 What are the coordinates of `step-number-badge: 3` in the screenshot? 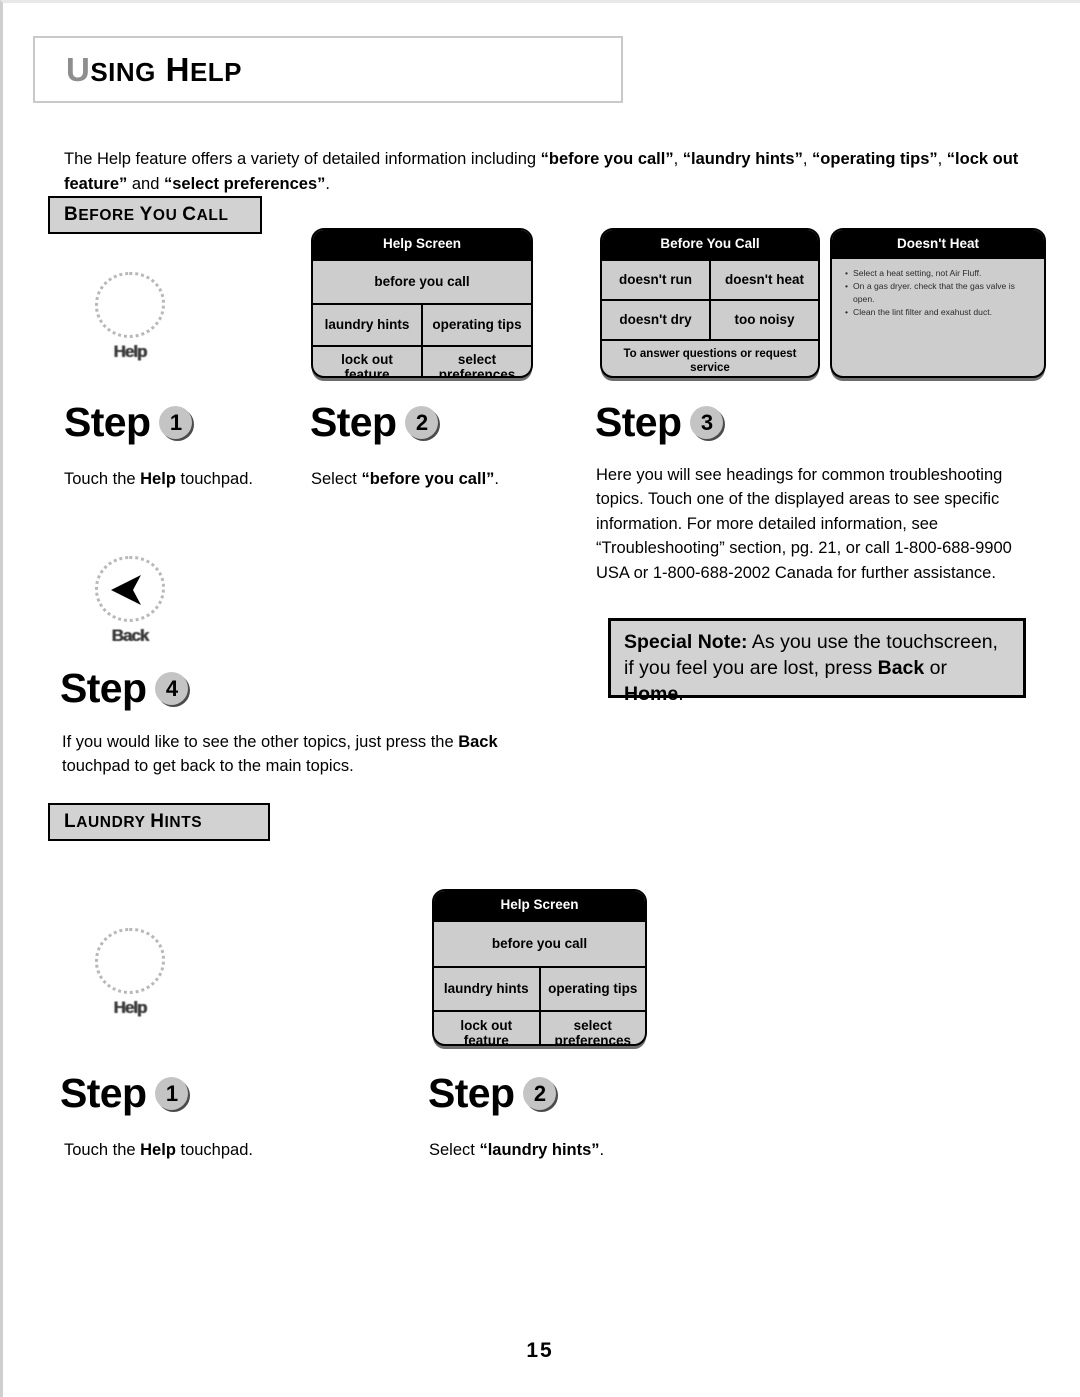 It's located at (707, 422).